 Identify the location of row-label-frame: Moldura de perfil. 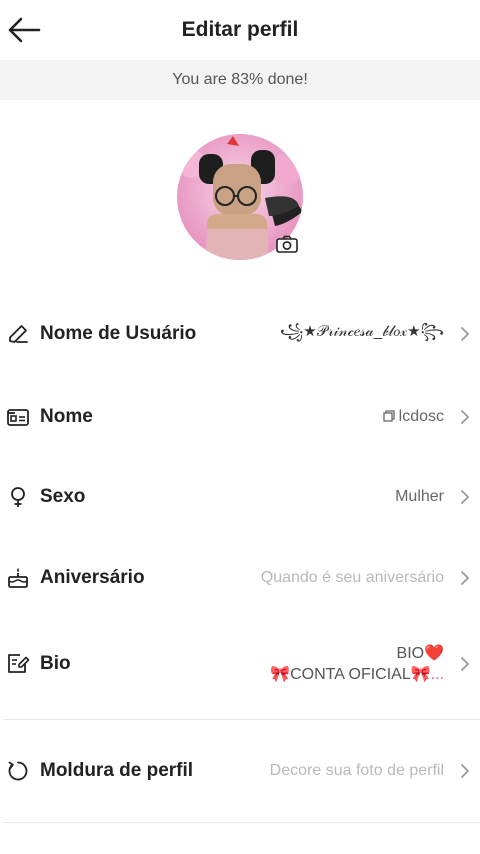
(117, 770).